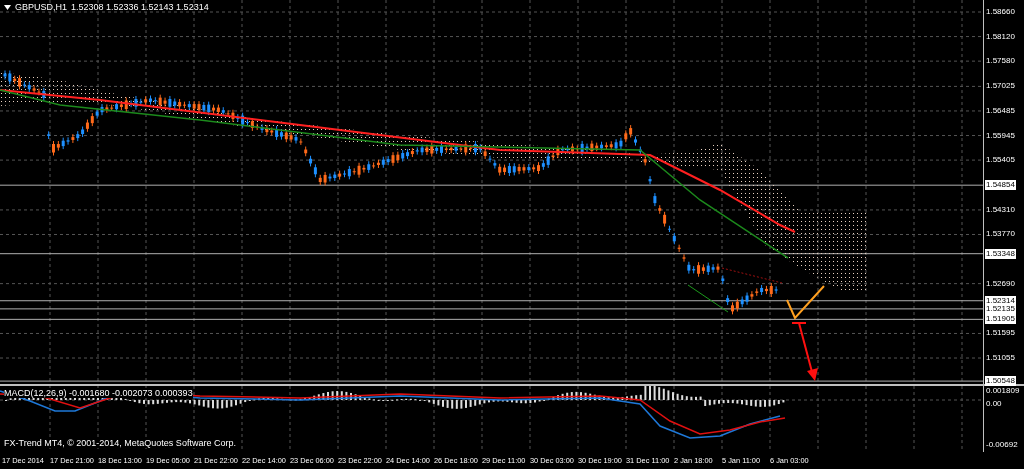 This screenshot has height=469, width=1024. I want to click on symbol-label: GBPUSD,H1, so click(41, 7).